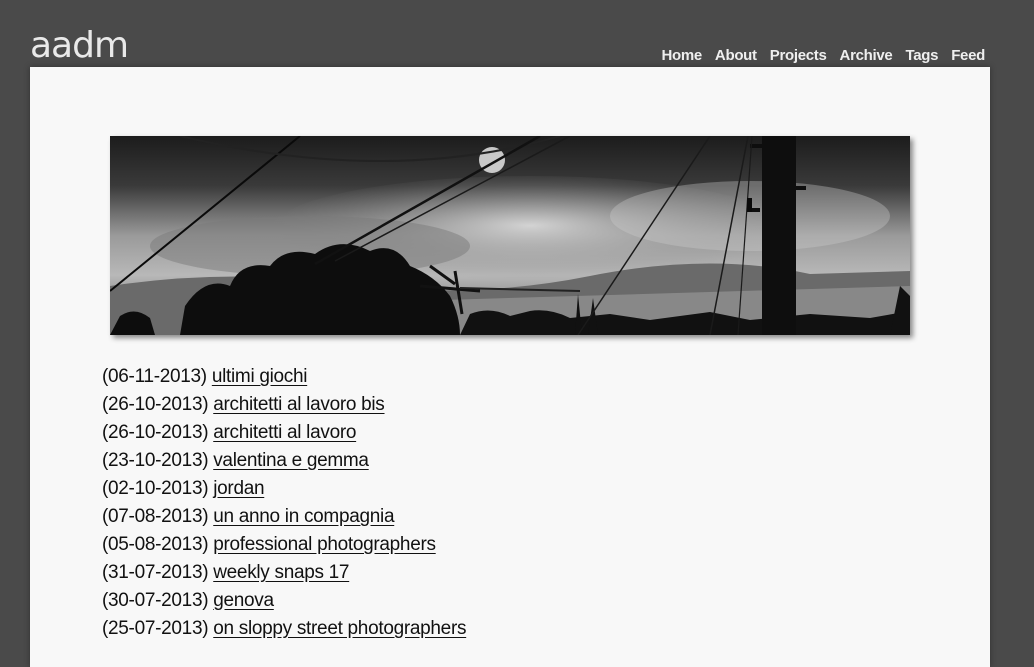  I want to click on list-item: (31-07-2013) weekly snaps 17, so click(284, 573).